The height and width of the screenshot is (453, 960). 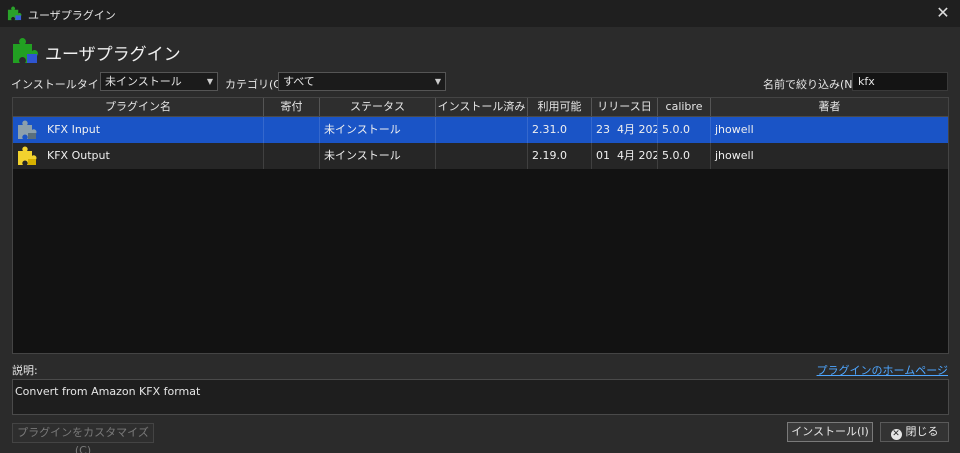 I want to click on plugin-homepage-link: プラグインのホームページ, so click(x=882, y=370).